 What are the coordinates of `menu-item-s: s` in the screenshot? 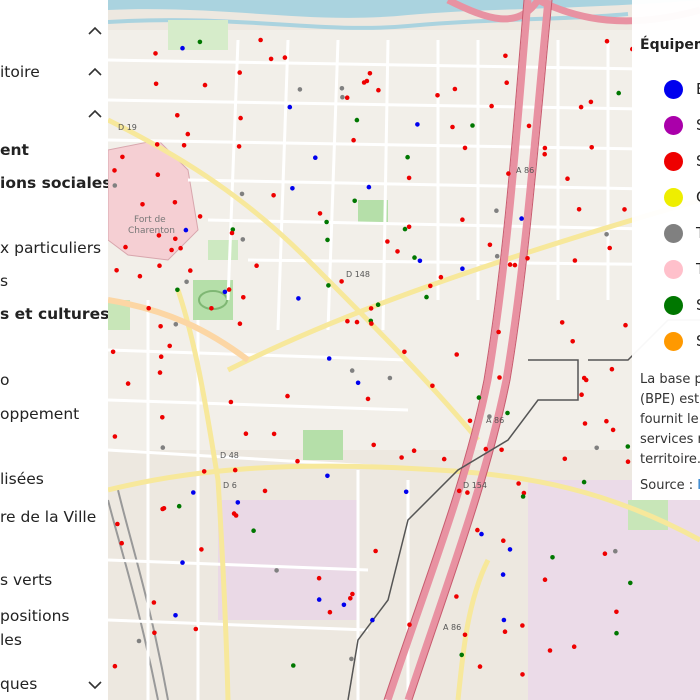 It's located at (4, 281).